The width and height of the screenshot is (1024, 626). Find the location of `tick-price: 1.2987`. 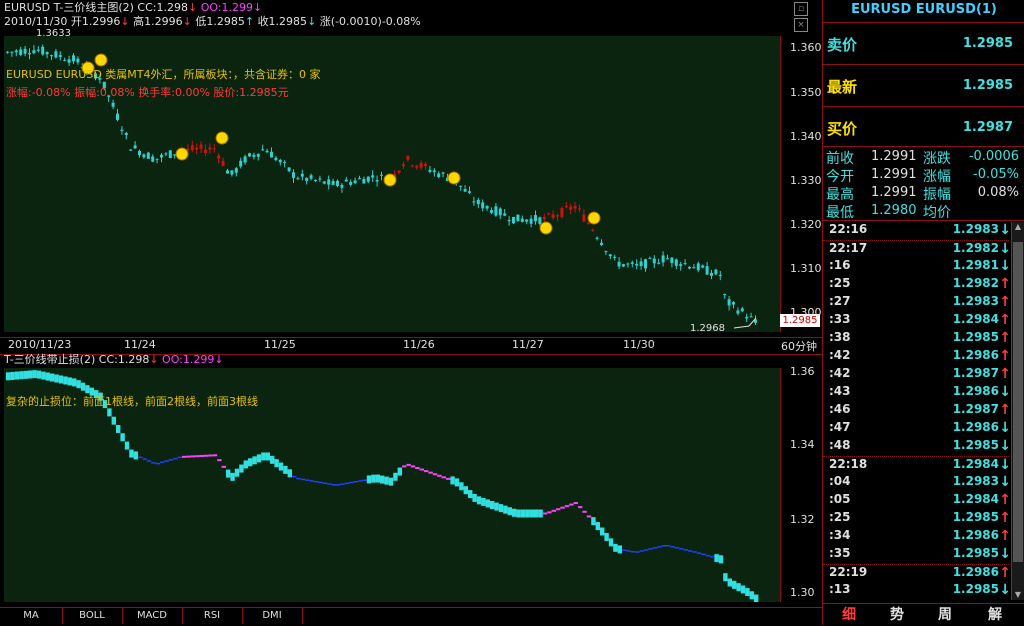

tick-price: 1.2987 is located at coordinates (975, 373).